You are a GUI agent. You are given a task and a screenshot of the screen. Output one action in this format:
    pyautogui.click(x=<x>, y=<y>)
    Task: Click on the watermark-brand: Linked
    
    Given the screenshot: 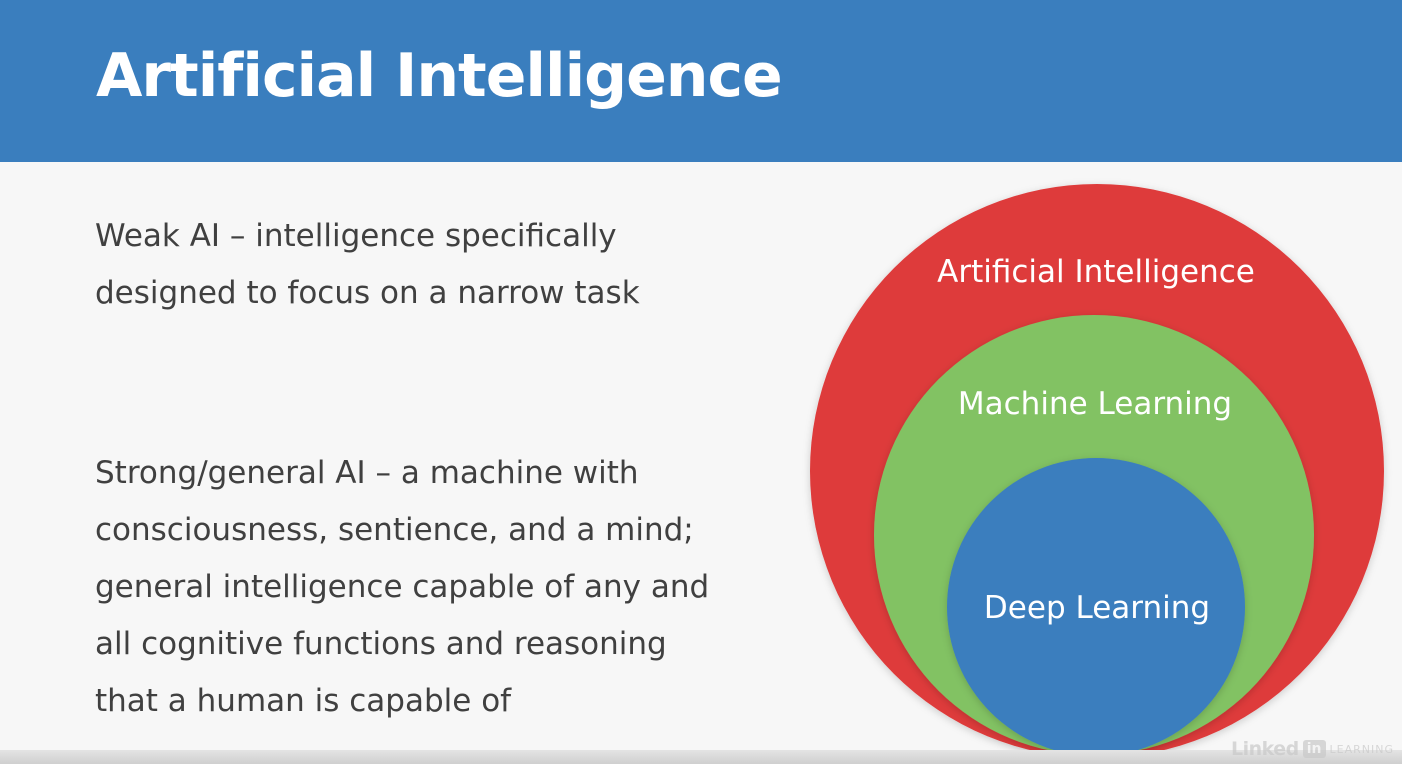 What is the action you would take?
    pyautogui.click(x=1264, y=749)
    